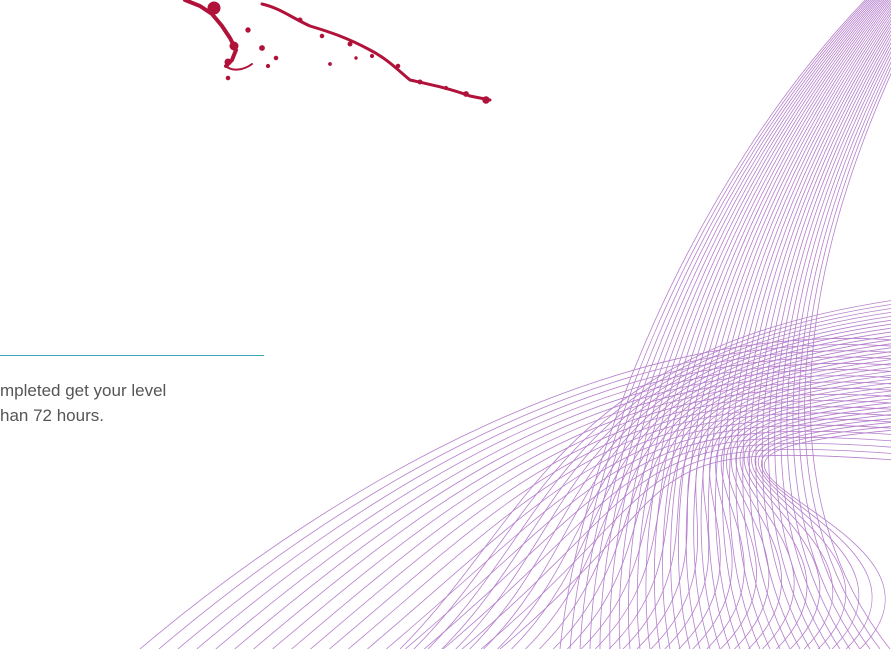  Describe the element at coordinates (132, 355) in the screenshot. I see `accent-divider` at that location.